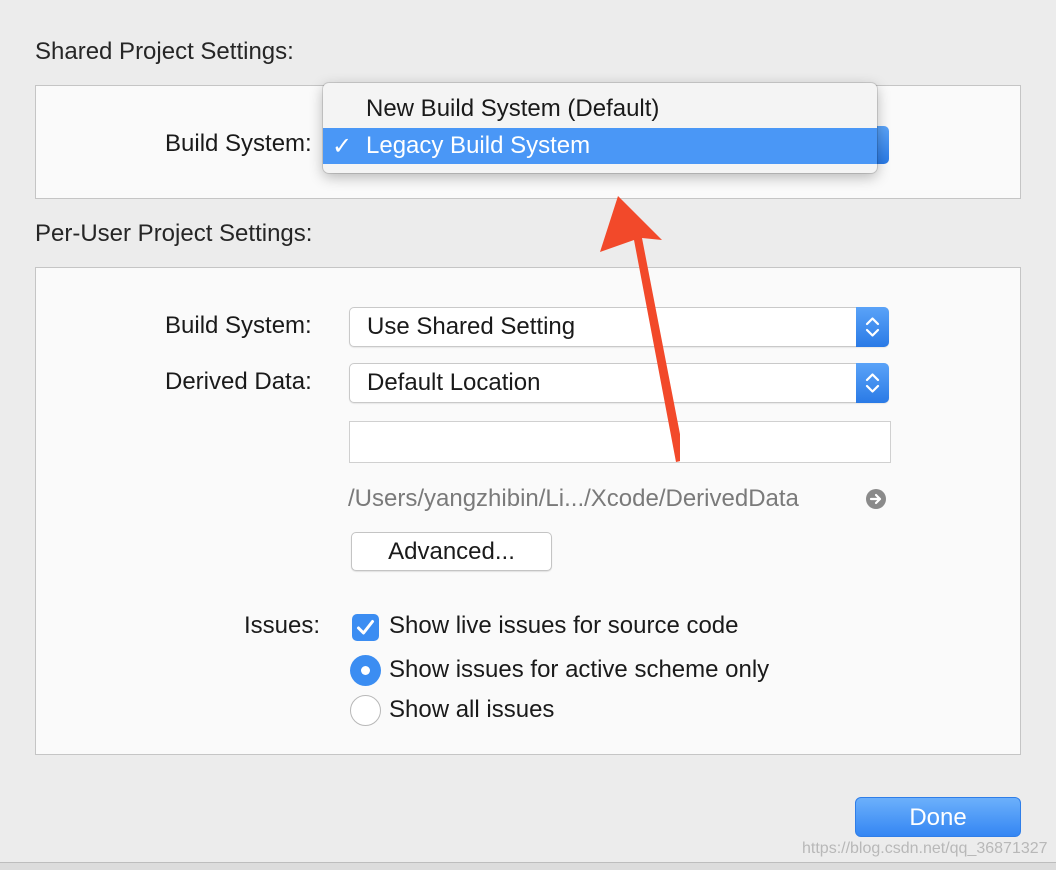  What do you see at coordinates (238, 325) in the screenshot?
I see `per-user-build-system-label: Build System:` at bounding box center [238, 325].